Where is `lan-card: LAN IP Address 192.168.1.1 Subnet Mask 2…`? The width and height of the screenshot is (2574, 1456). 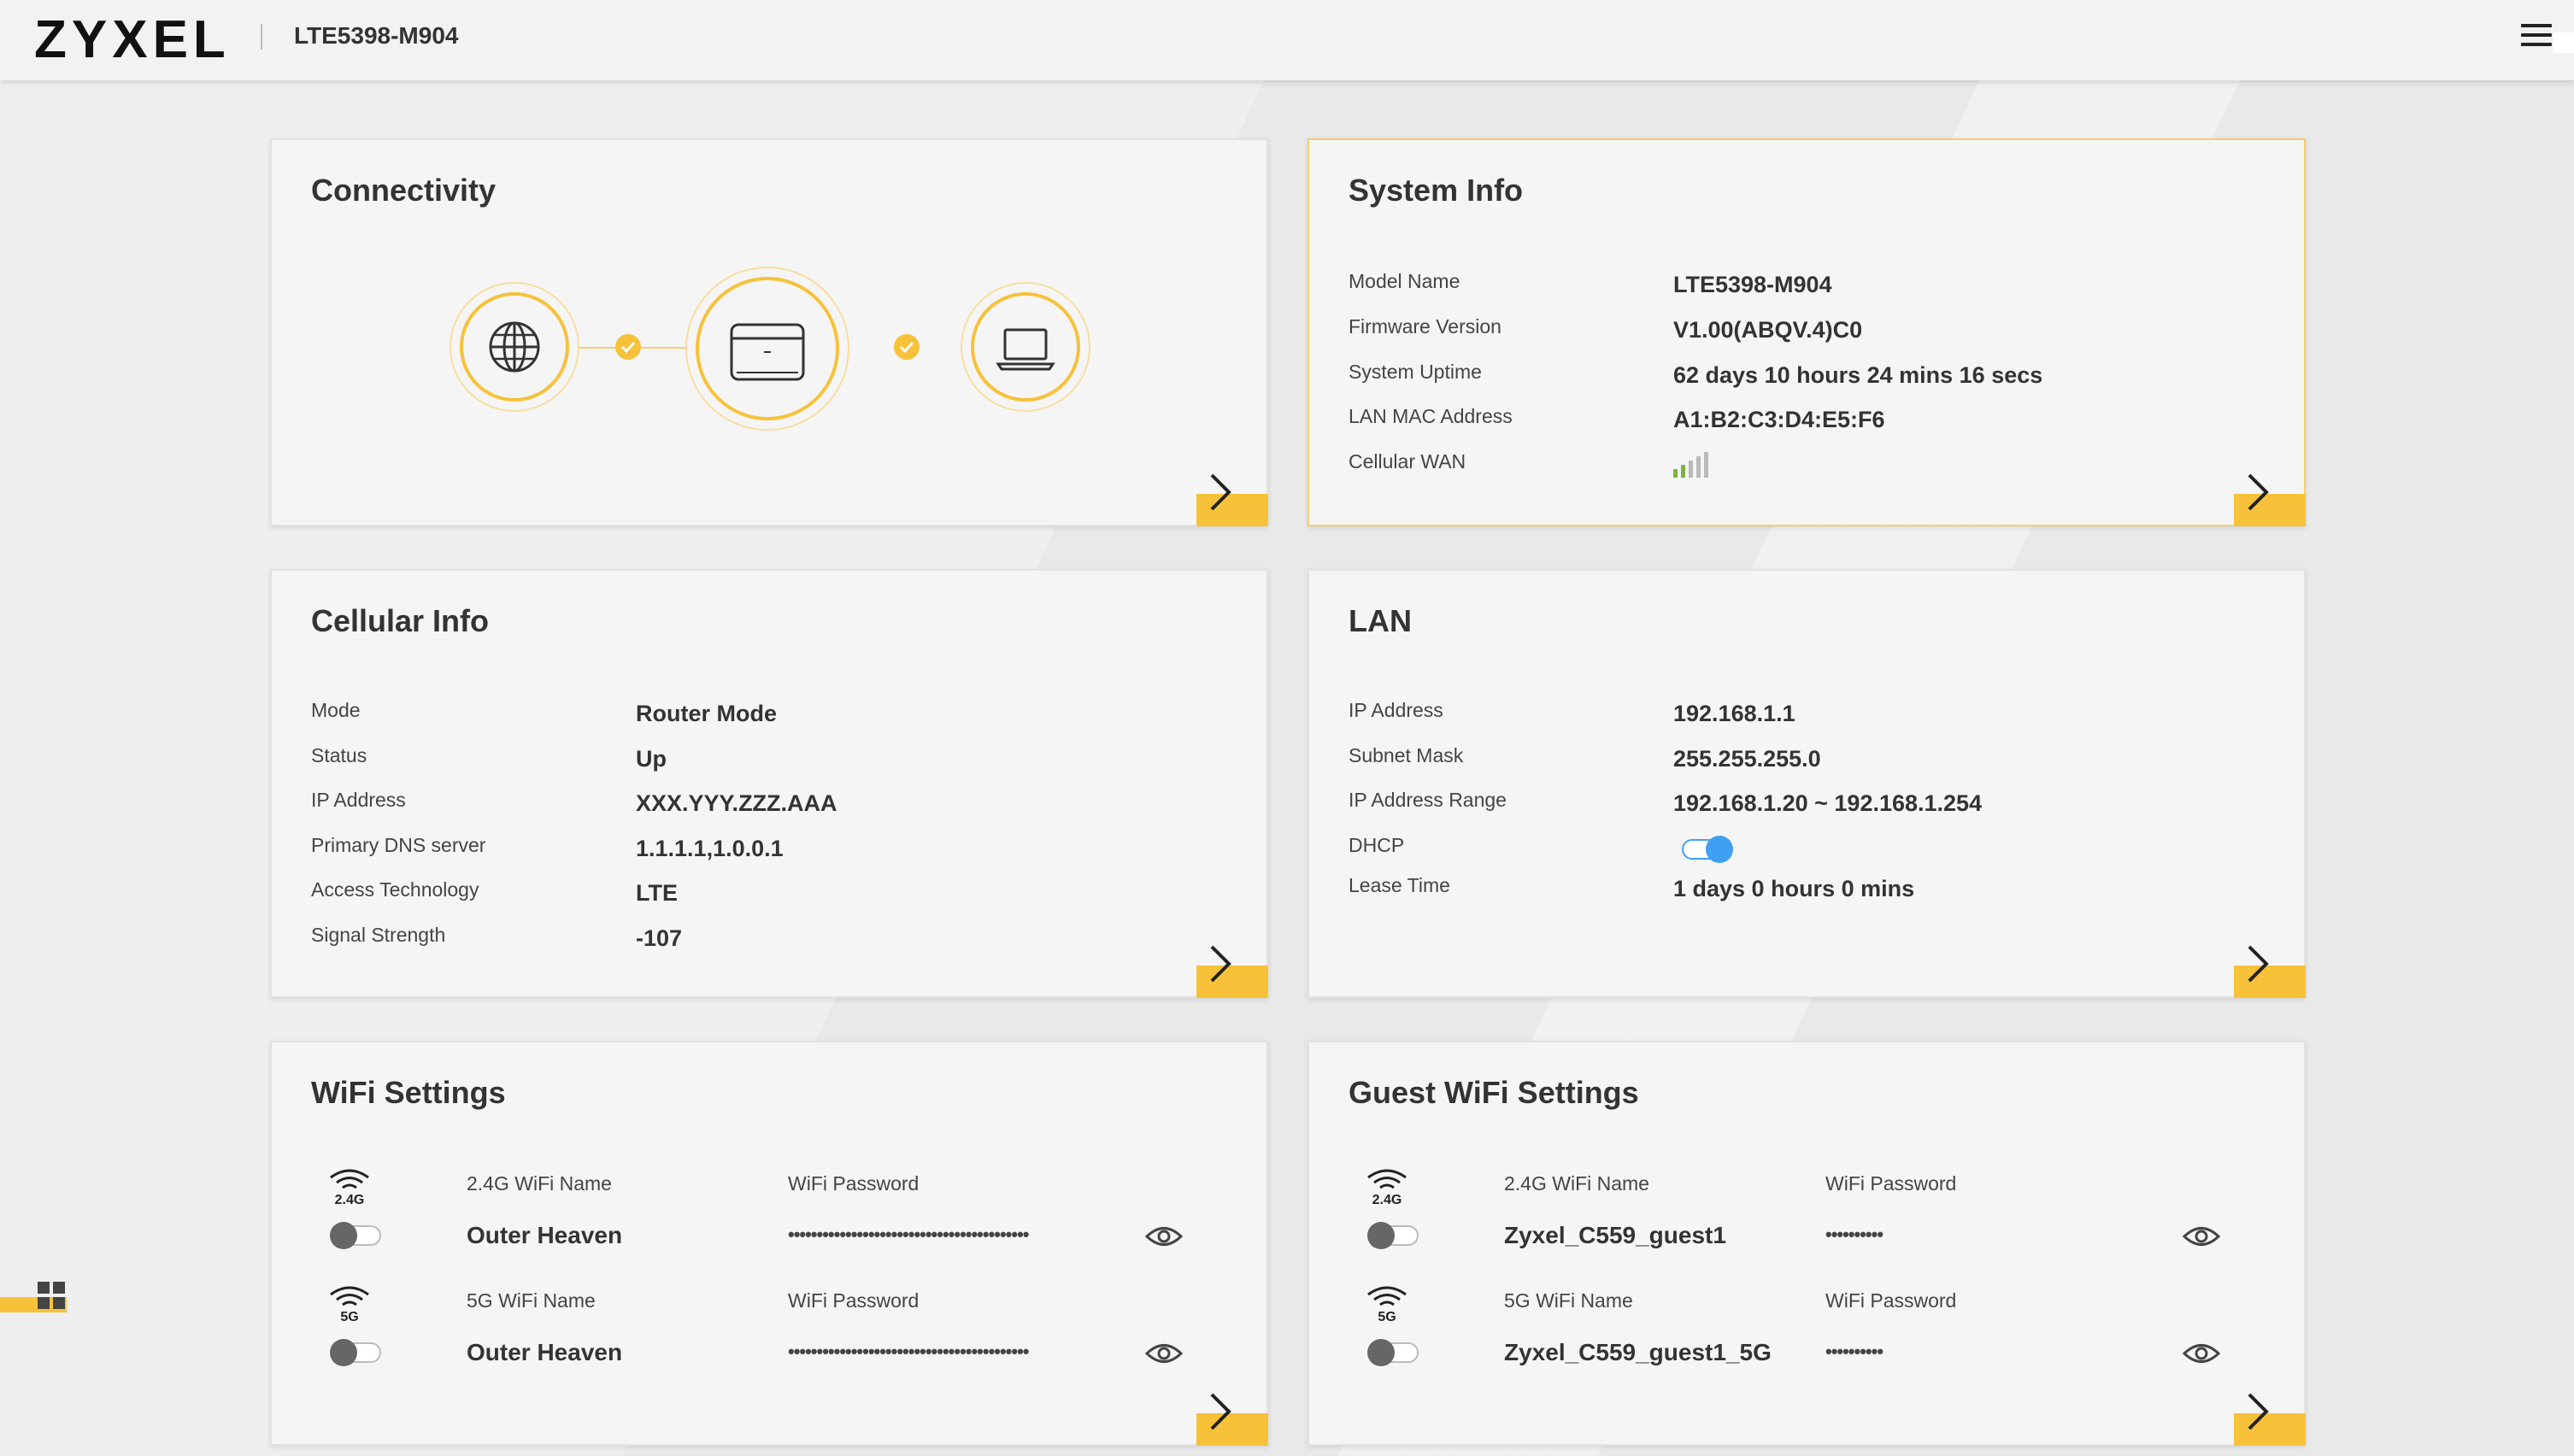
lan-card: LAN IP Address 192.168.1.1 Subnet Mask 2… is located at coordinates (1807, 783).